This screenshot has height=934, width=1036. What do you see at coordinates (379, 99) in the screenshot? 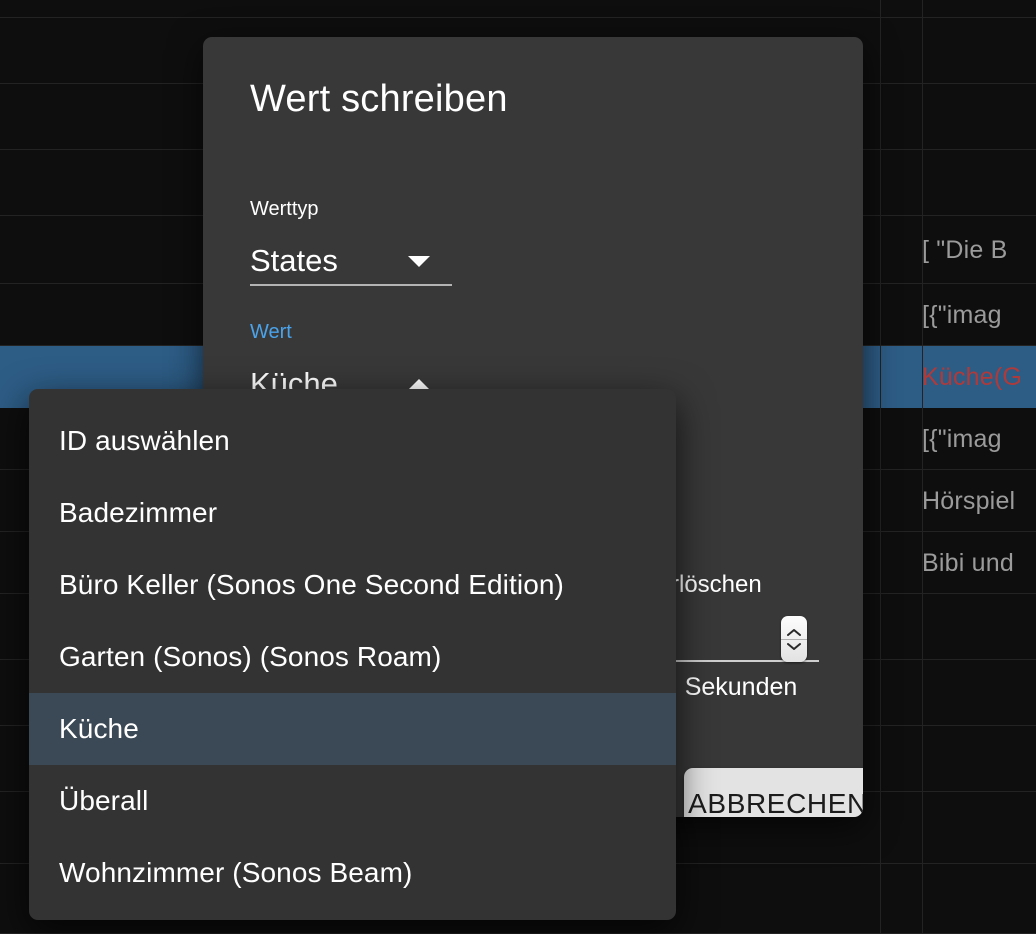
I see `page-title: Wert schreiben` at bounding box center [379, 99].